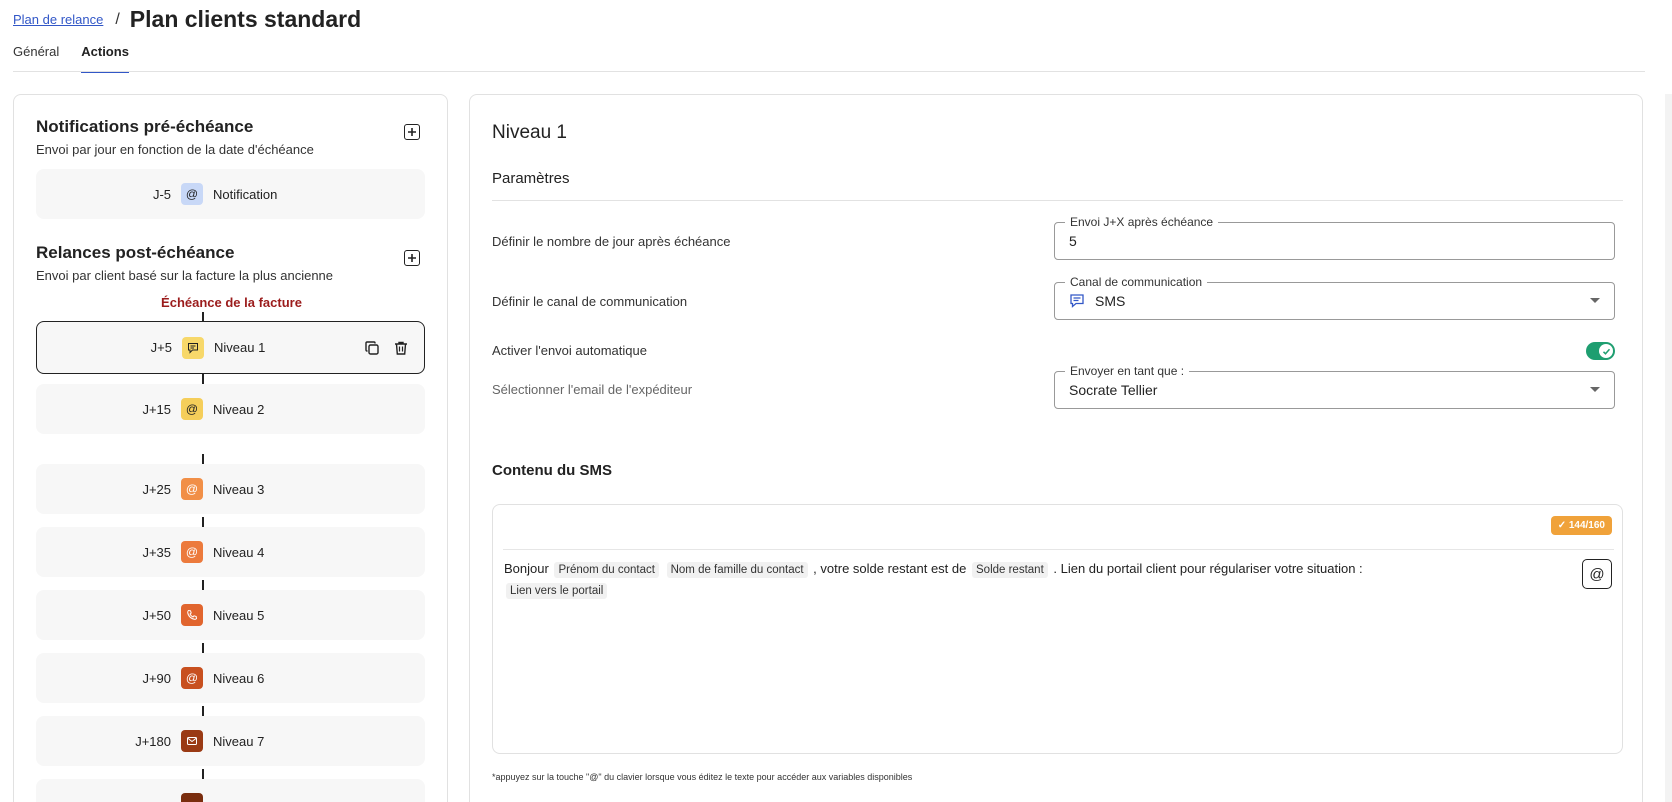  I want to click on tab-bar: Général Actions, so click(82, 58).